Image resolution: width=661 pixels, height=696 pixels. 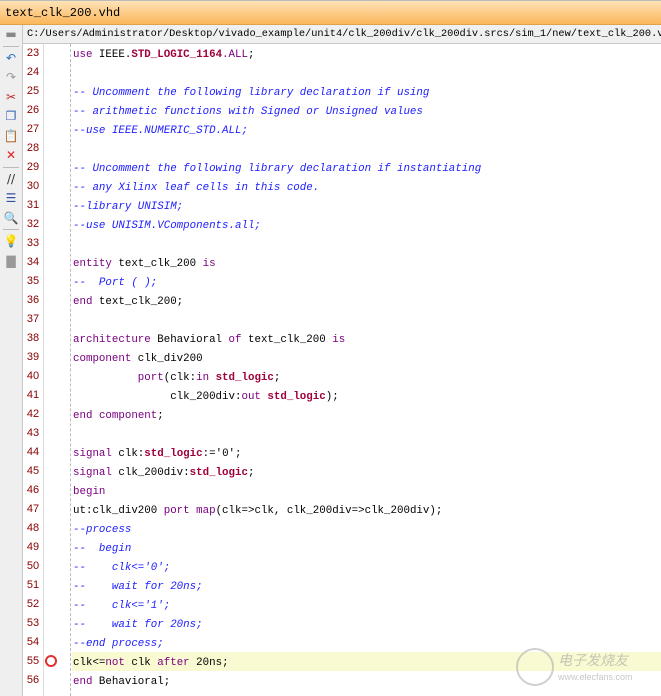 What do you see at coordinates (344, 528) in the screenshot?
I see `code-line: 48 --process` at bounding box center [344, 528].